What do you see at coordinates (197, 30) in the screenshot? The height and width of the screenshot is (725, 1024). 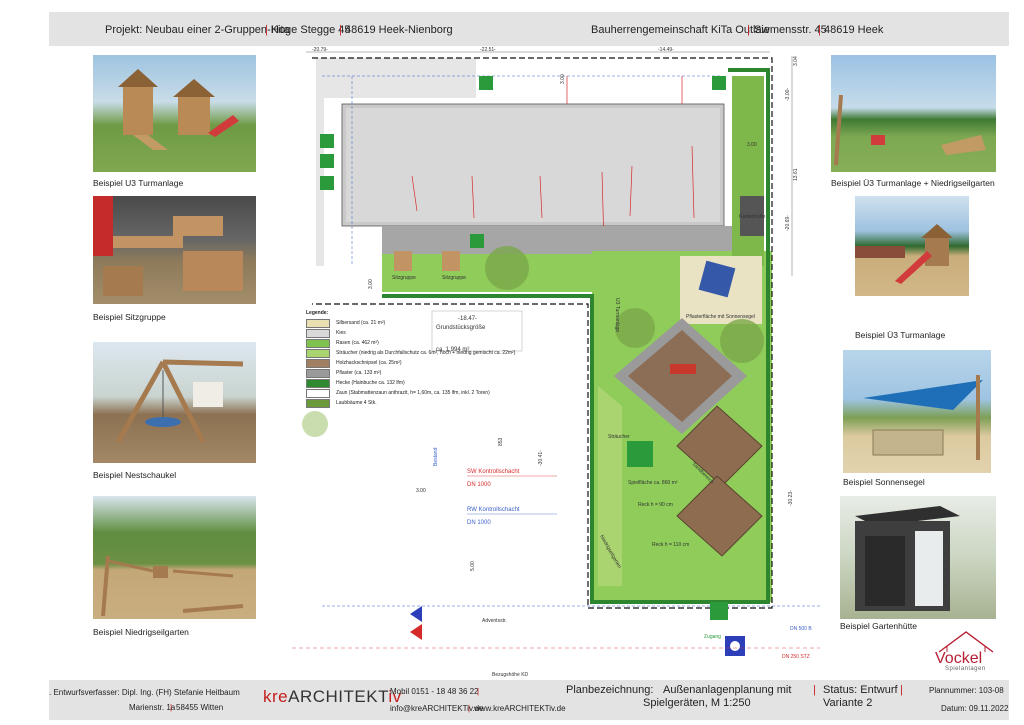 I see `project-title: Projekt: Neubau einer 2-Gruppen-Kita` at bounding box center [197, 30].